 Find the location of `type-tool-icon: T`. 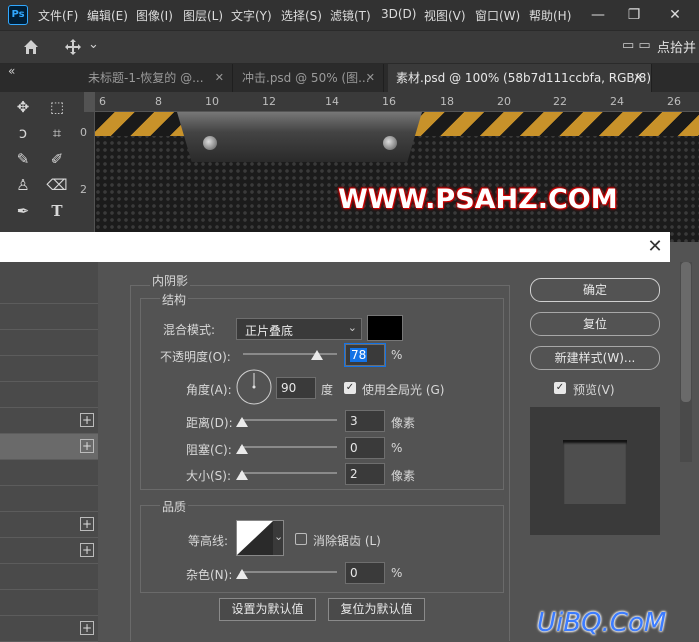

type-tool-icon: T is located at coordinates (57, 211).